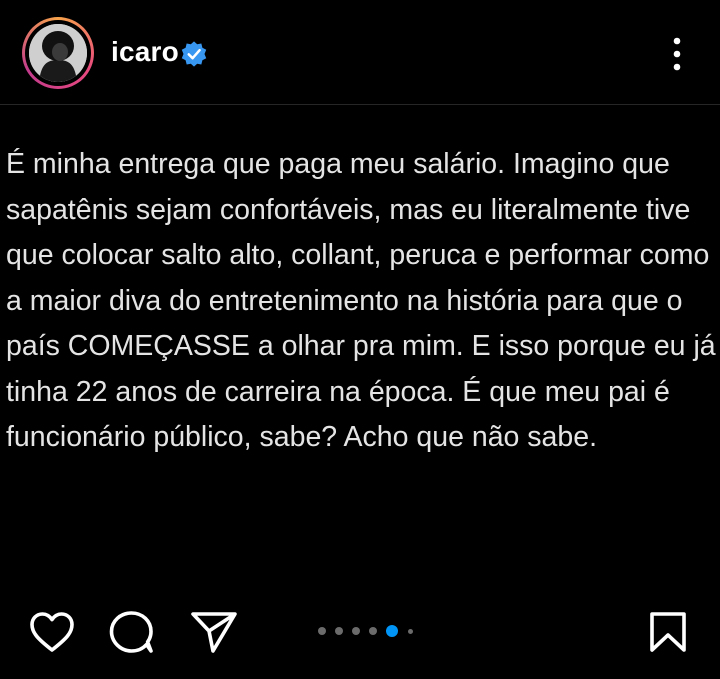  Describe the element at coordinates (368, 631) in the screenshot. I see `carousel-indicator` at that location.